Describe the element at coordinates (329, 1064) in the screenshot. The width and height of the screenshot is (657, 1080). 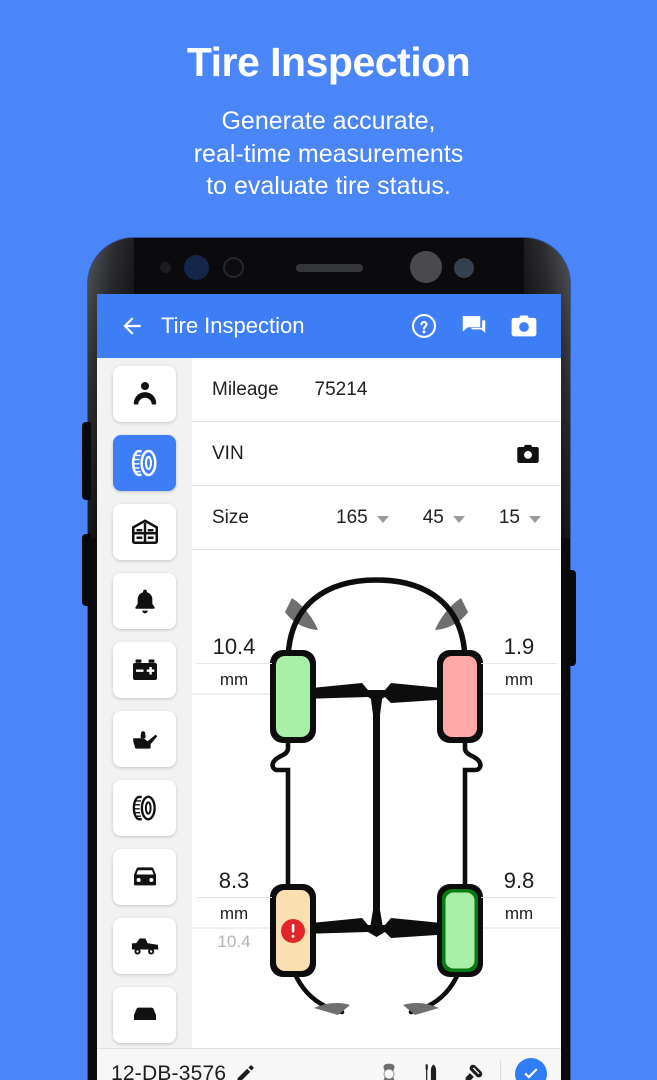
I see `bottom-bar: 12-DB-3576` at that location.